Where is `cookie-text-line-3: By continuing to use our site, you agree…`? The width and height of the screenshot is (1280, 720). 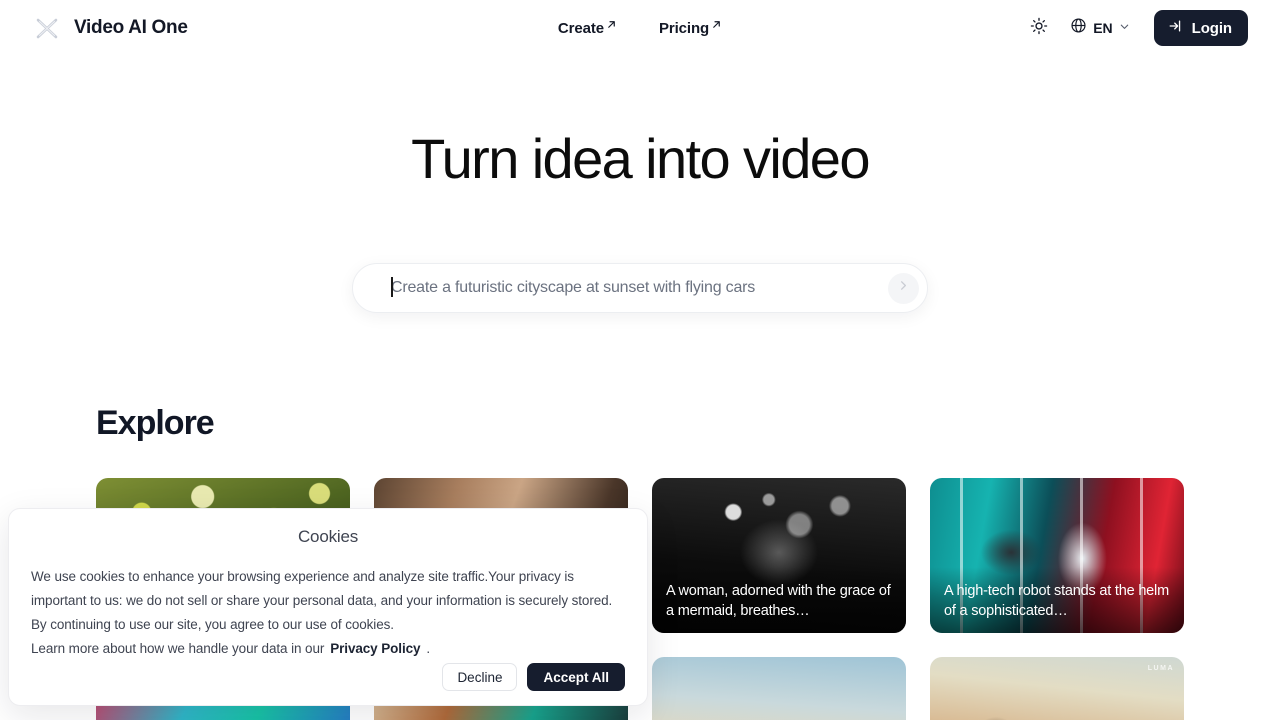
cookie-text-line-3: By continuing to use our site, you agree… is located at coordinates (212, 624).